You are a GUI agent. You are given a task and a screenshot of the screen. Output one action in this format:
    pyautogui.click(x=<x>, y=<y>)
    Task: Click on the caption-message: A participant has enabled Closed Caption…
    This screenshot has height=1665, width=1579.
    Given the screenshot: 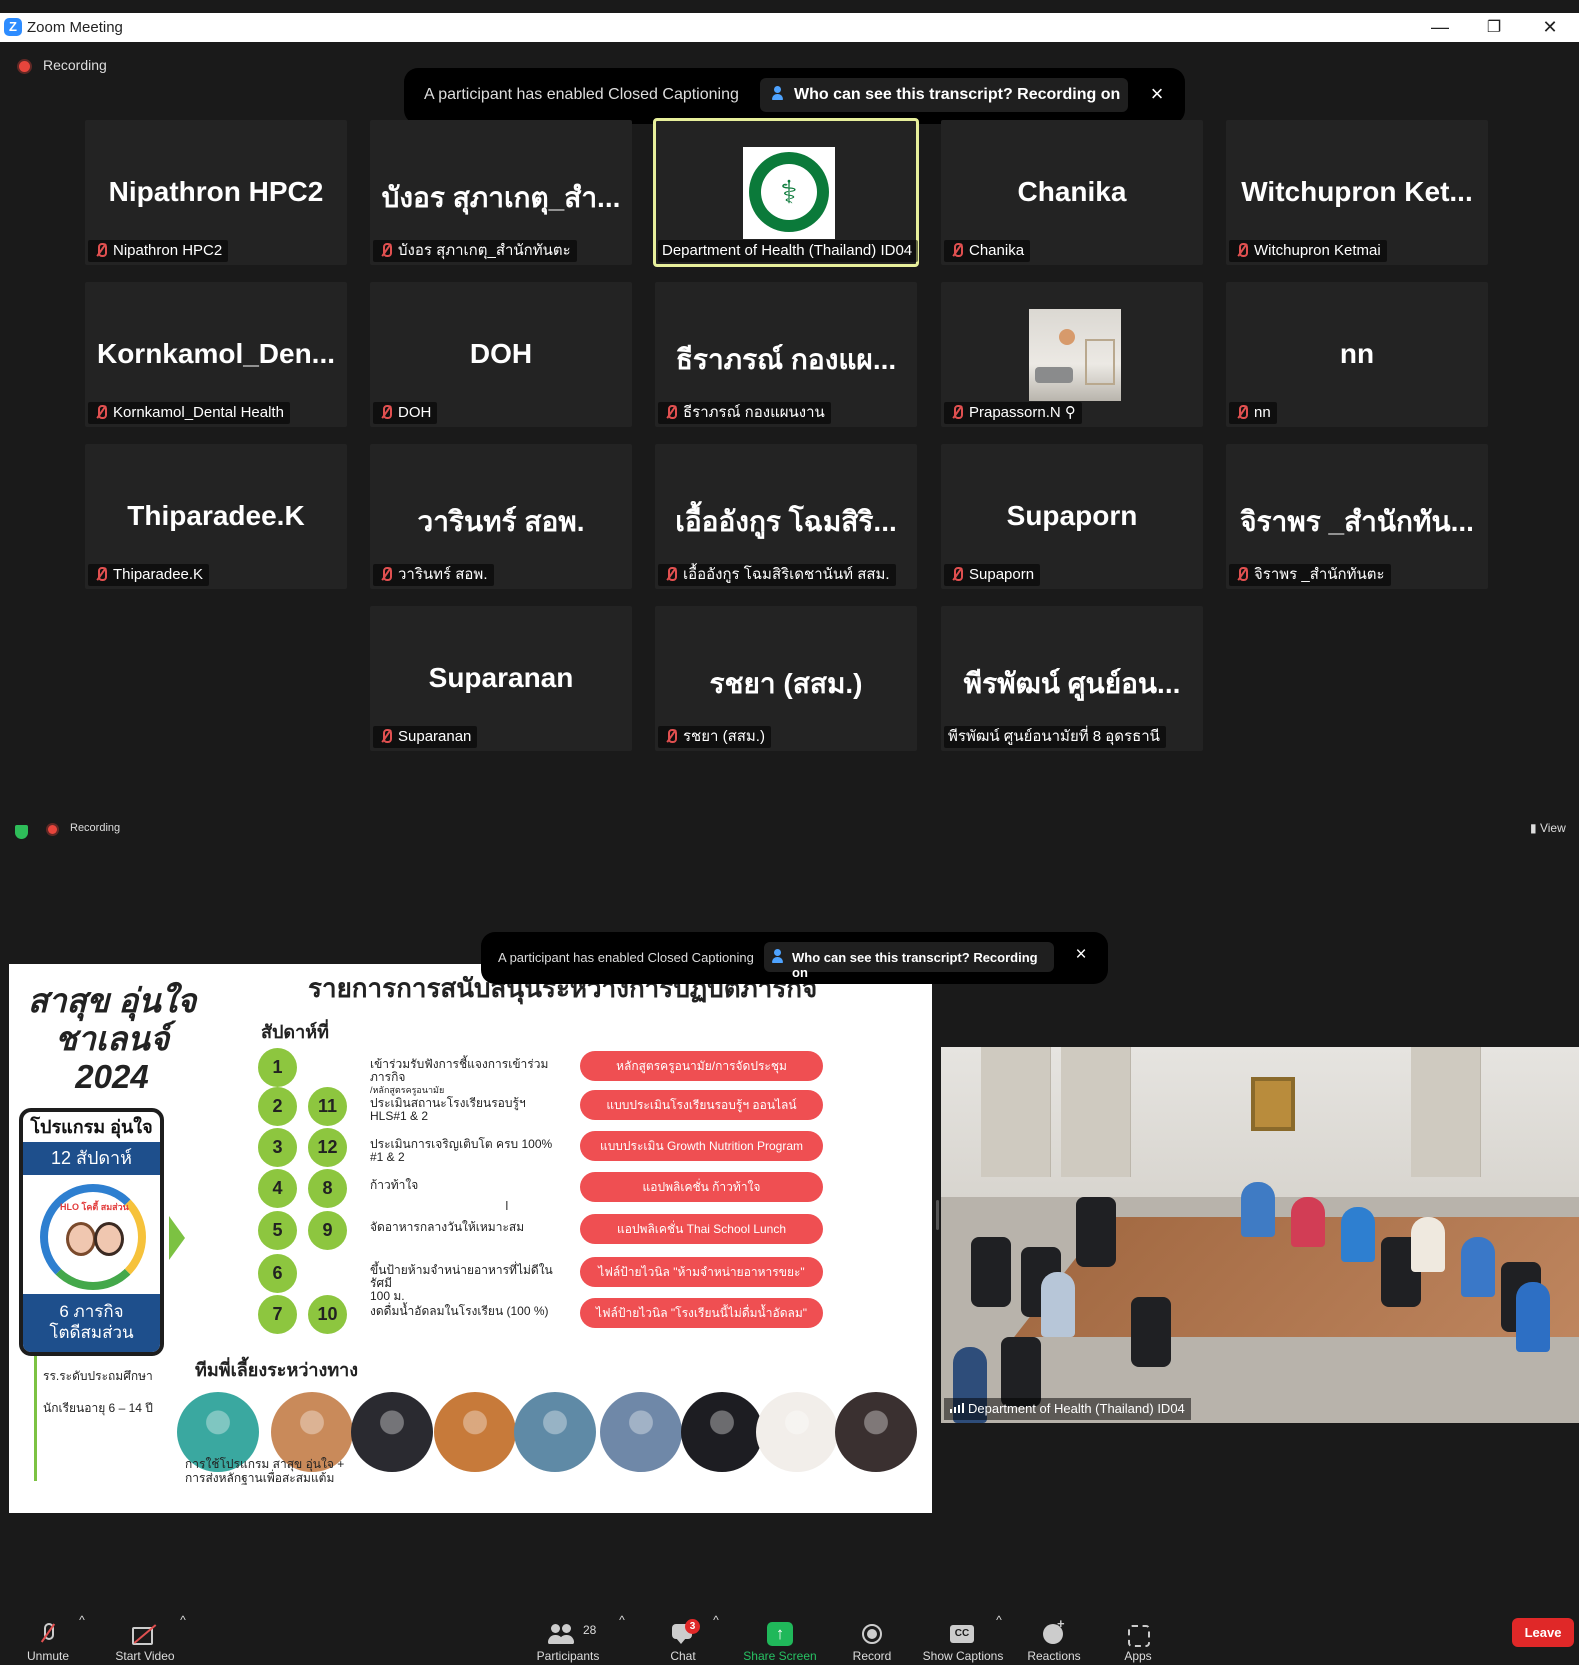 What is the action you would take?
    pyautogui.click(x=626, y=957)
    